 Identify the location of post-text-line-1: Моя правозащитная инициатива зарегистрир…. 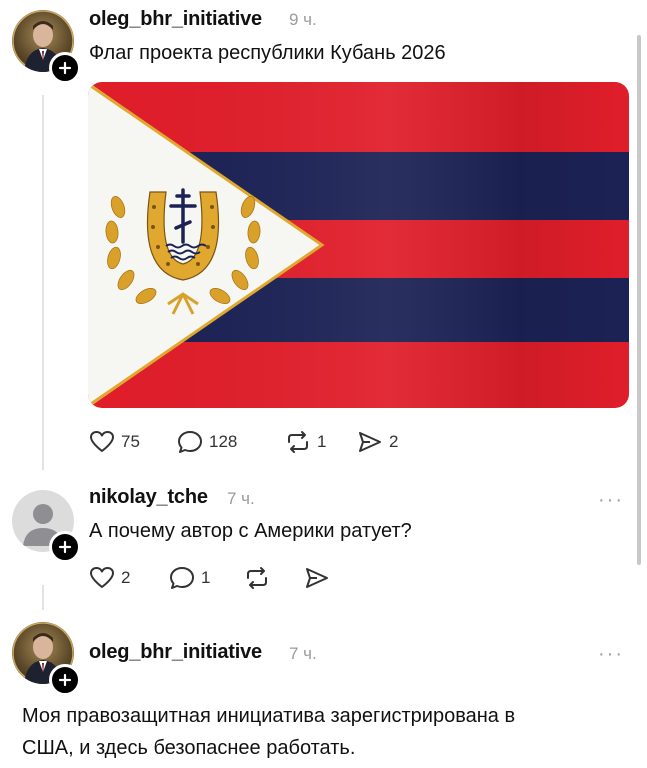
(269, 716).